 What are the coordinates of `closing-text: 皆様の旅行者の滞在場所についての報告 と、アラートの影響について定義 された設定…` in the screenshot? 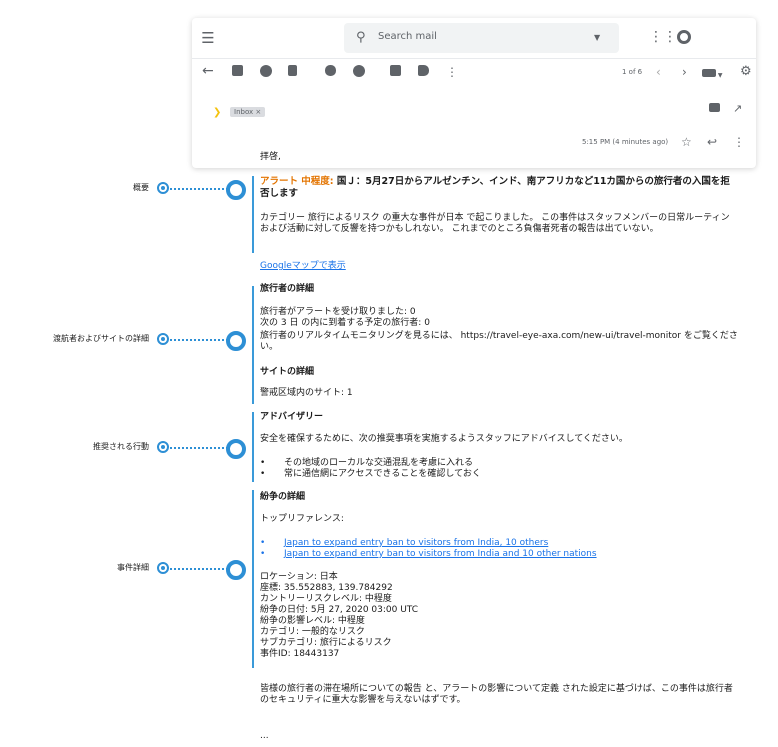 It's located at (496, 694).